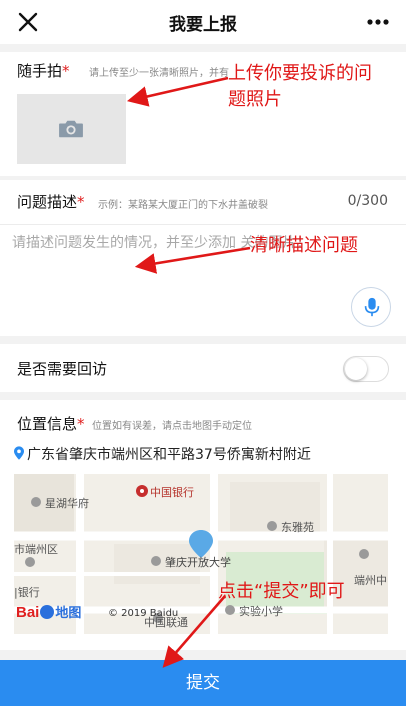 This screenshot has width=406, height=706. What do you see at coordinates (49, 612) in the screenshot?
I see `baidu-logo: Bai 地图` at bounding box center [49, 612].